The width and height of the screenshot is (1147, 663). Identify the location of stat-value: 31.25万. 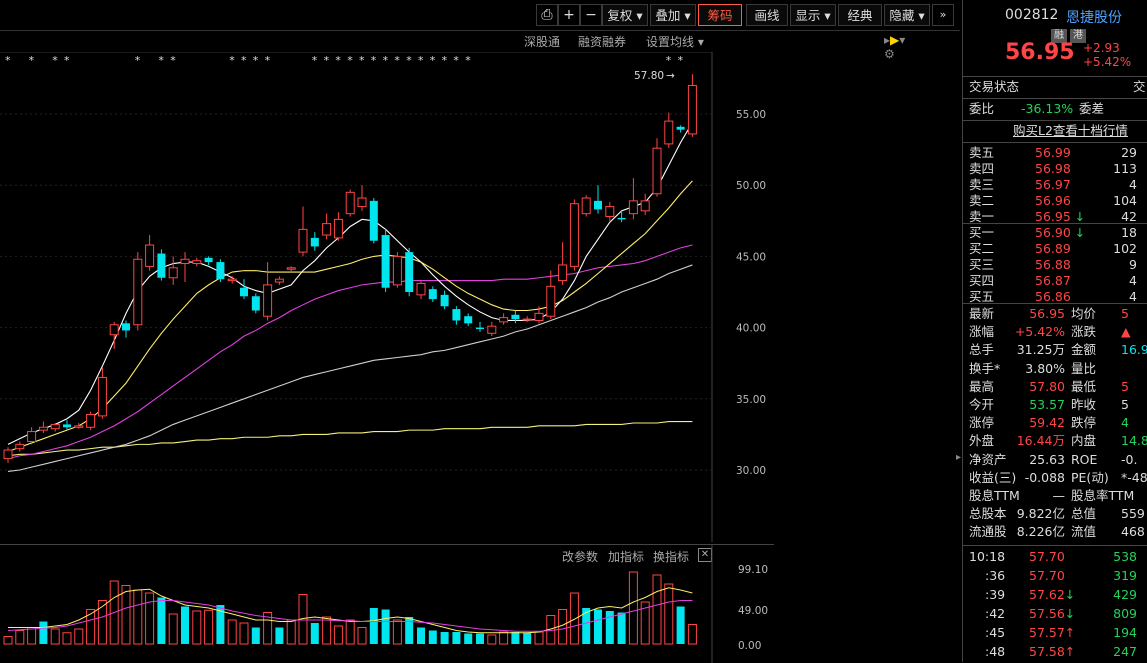
(1040, 350).